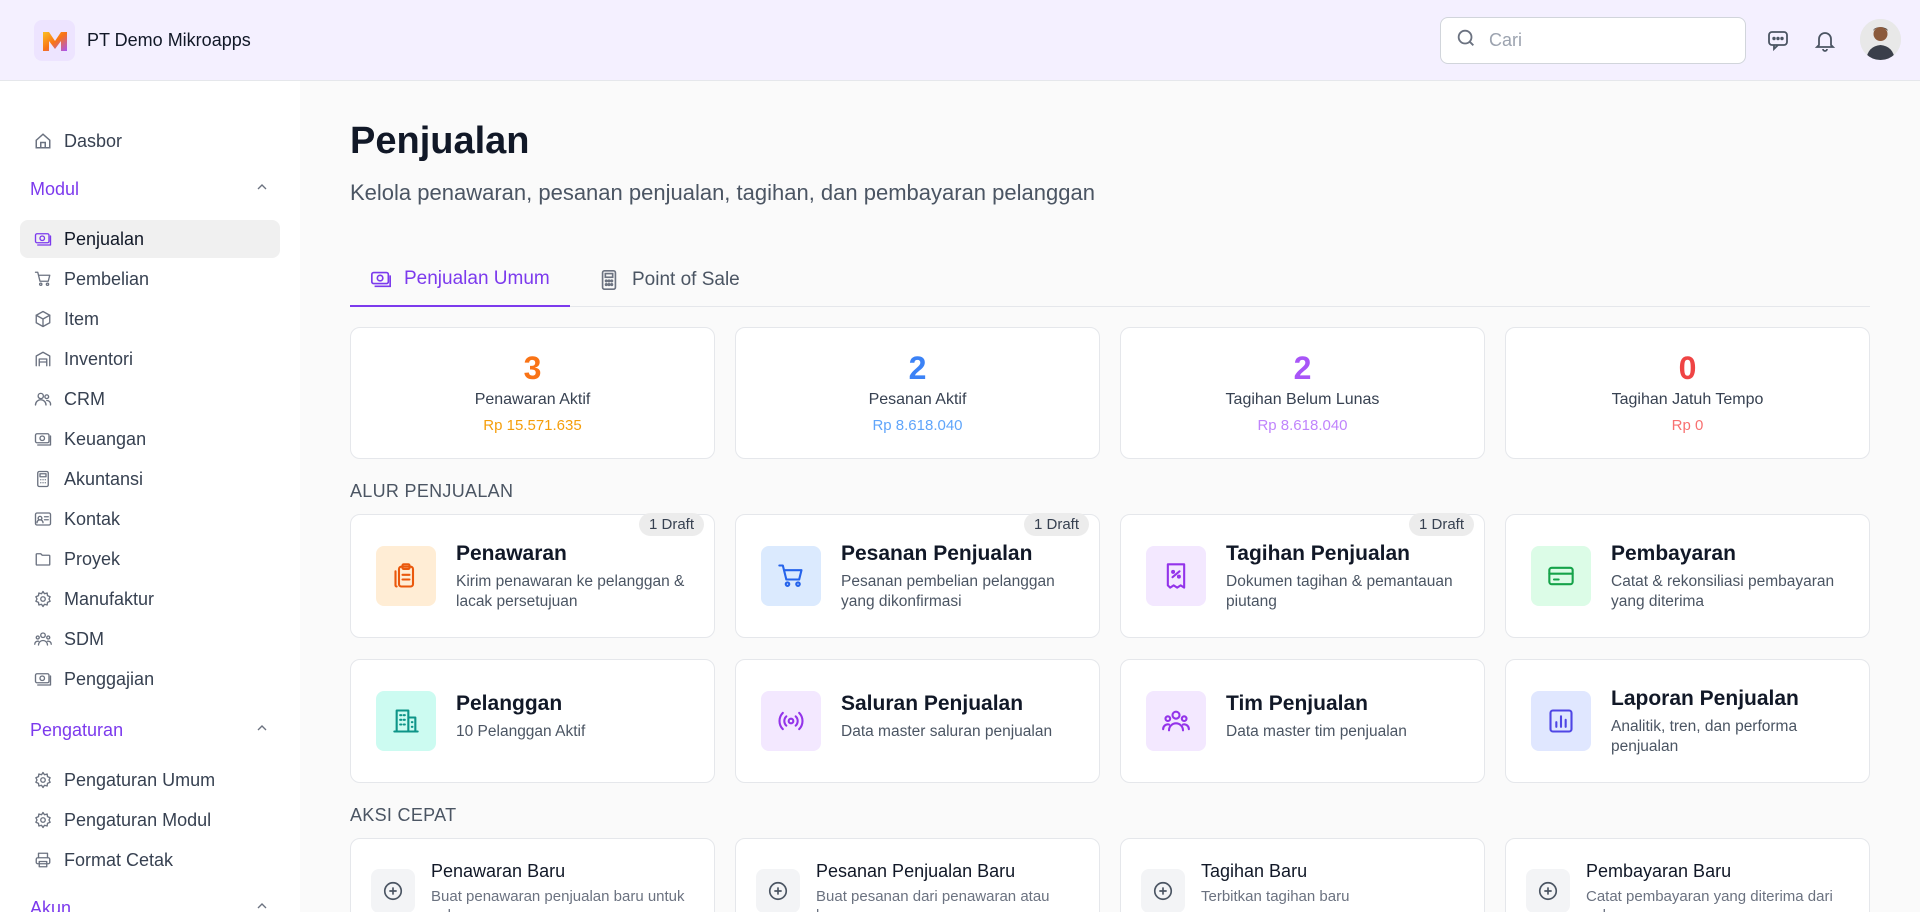  I want to click on sidebar-item-pengaturan-modul: Pengaturan Modul, so click(150, 820).